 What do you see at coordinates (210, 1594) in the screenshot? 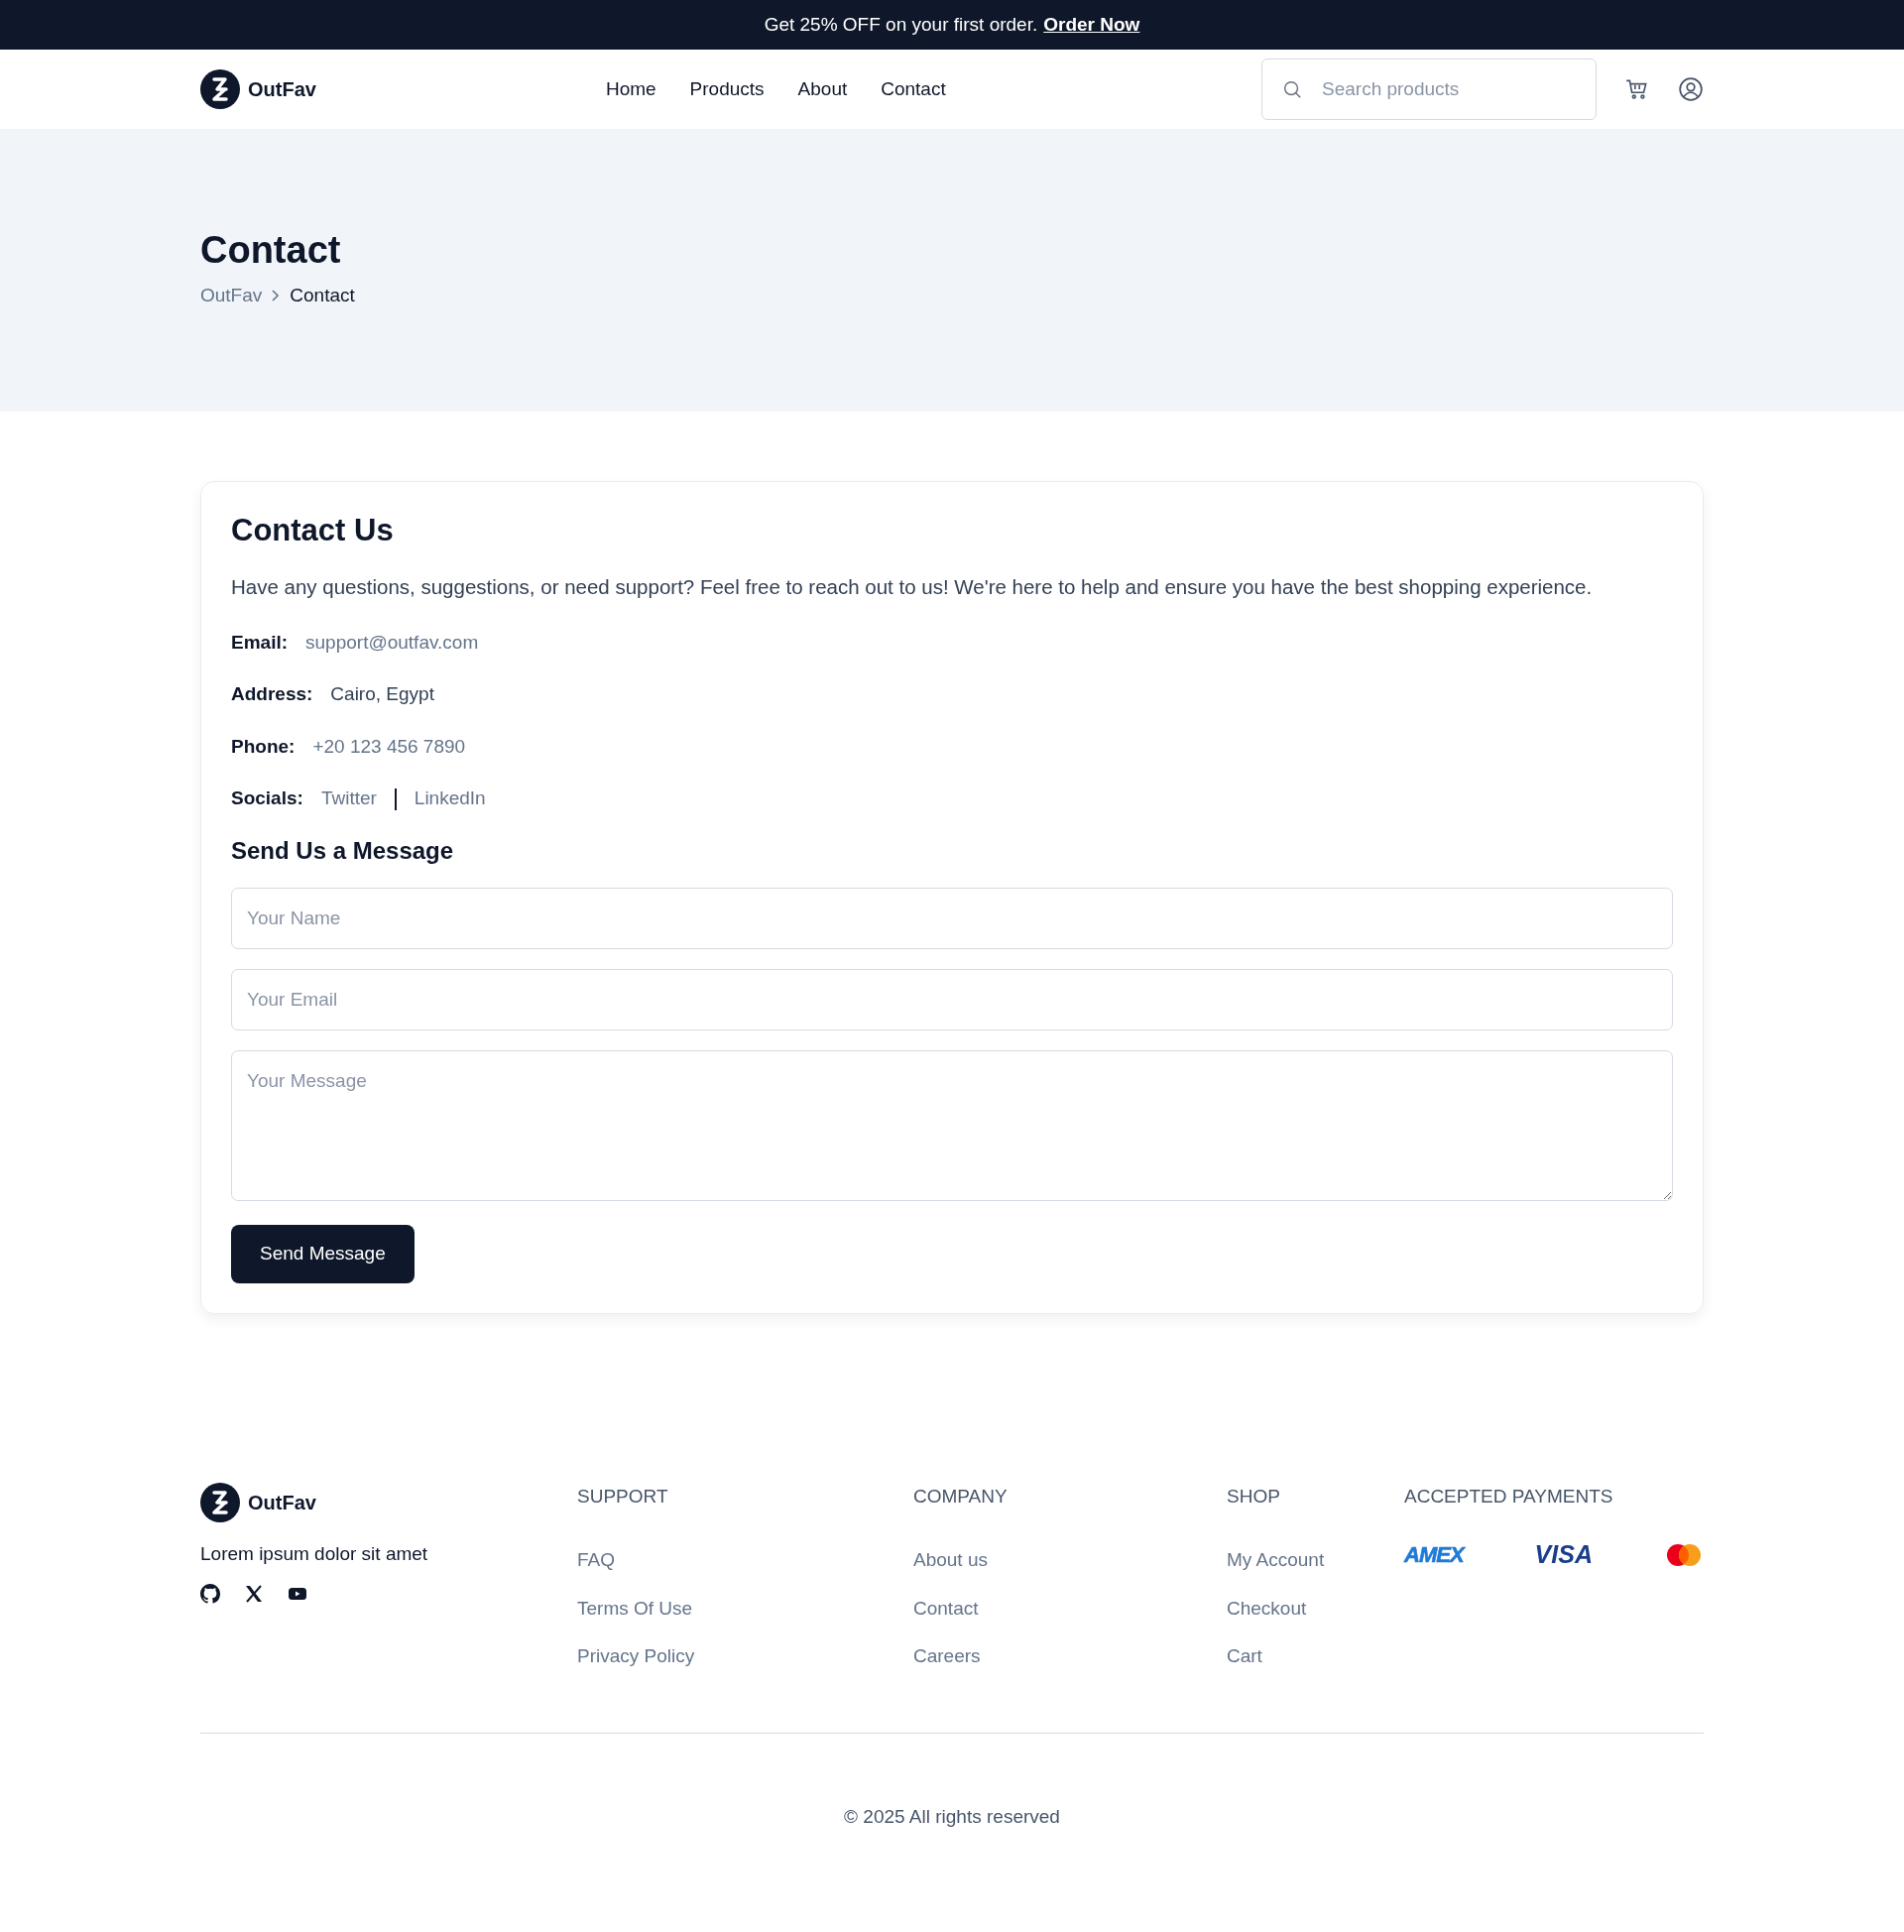
I see `github-icon` at bounding box center [210, 1594].